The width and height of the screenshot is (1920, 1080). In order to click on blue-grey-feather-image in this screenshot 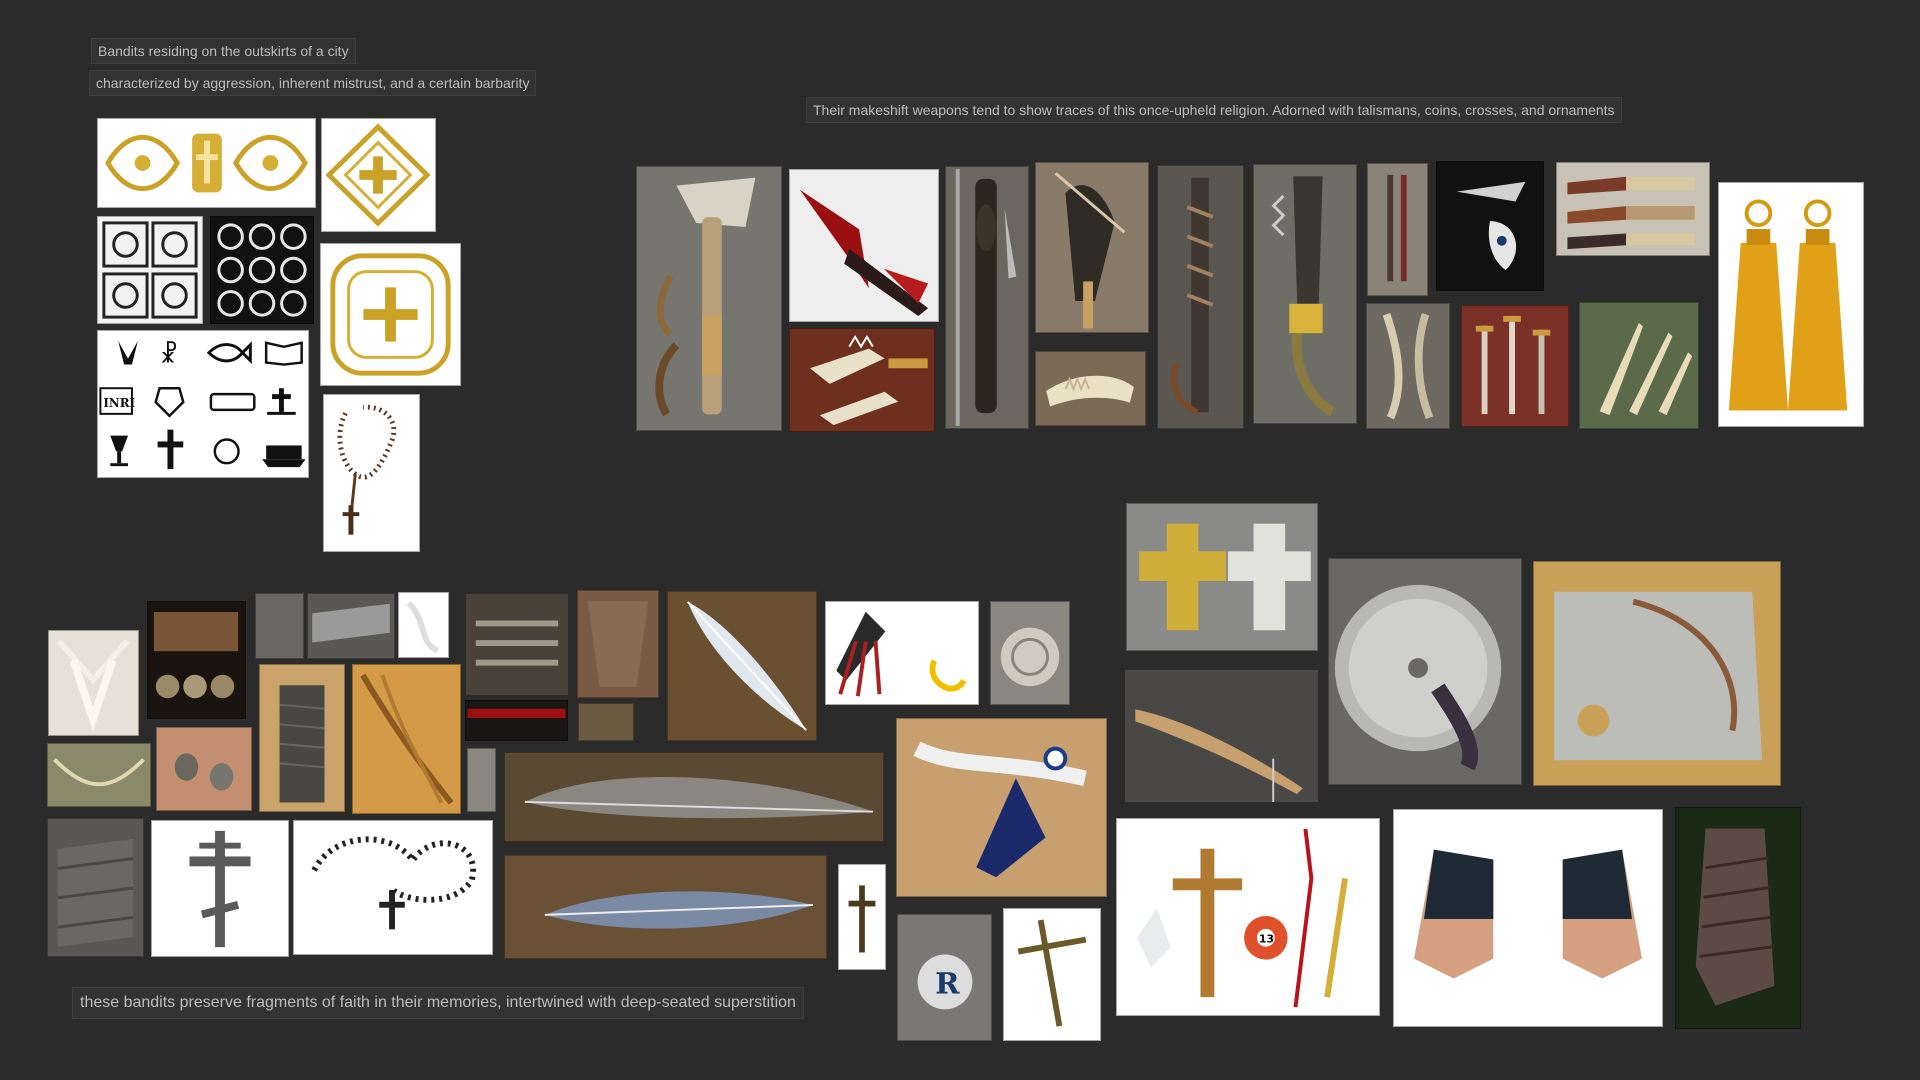, I will do `click(665, 907)`.